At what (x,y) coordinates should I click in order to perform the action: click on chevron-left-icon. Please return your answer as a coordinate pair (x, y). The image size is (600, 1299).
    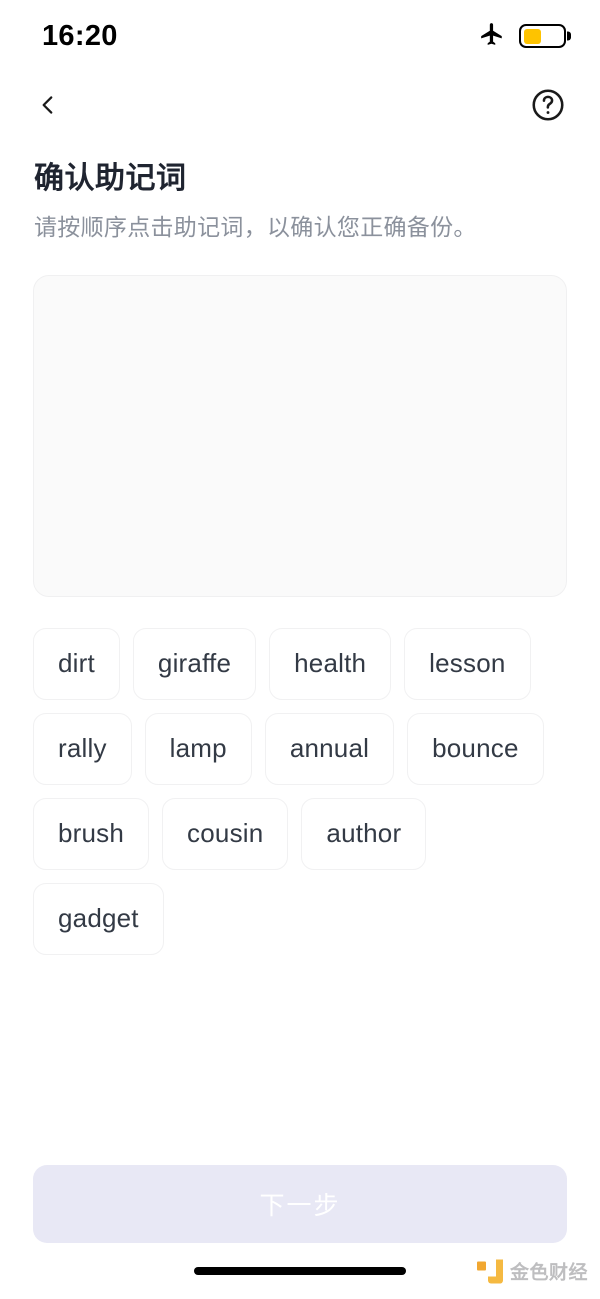
    Looking at the image, I should click on (47, 105).